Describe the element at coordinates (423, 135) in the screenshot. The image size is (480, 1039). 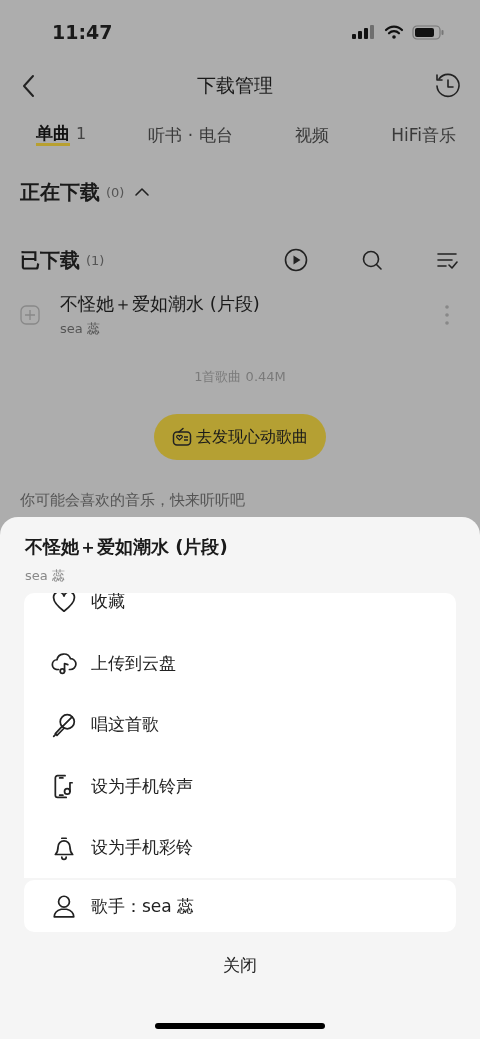
I see `tab: HiFi音乐` at that location.